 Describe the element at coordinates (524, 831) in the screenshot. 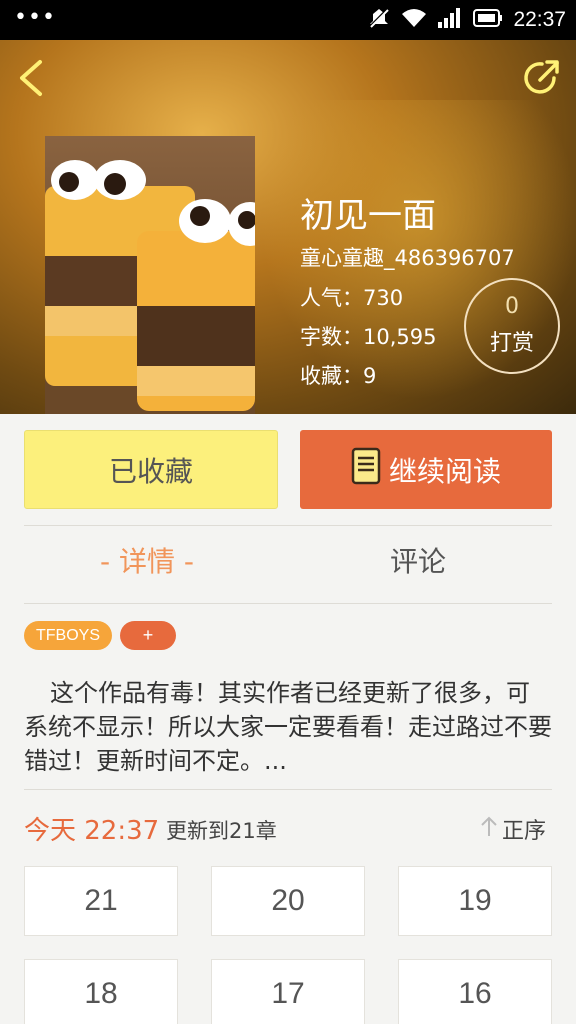

I see `sort-order-label: 正序` at that location.